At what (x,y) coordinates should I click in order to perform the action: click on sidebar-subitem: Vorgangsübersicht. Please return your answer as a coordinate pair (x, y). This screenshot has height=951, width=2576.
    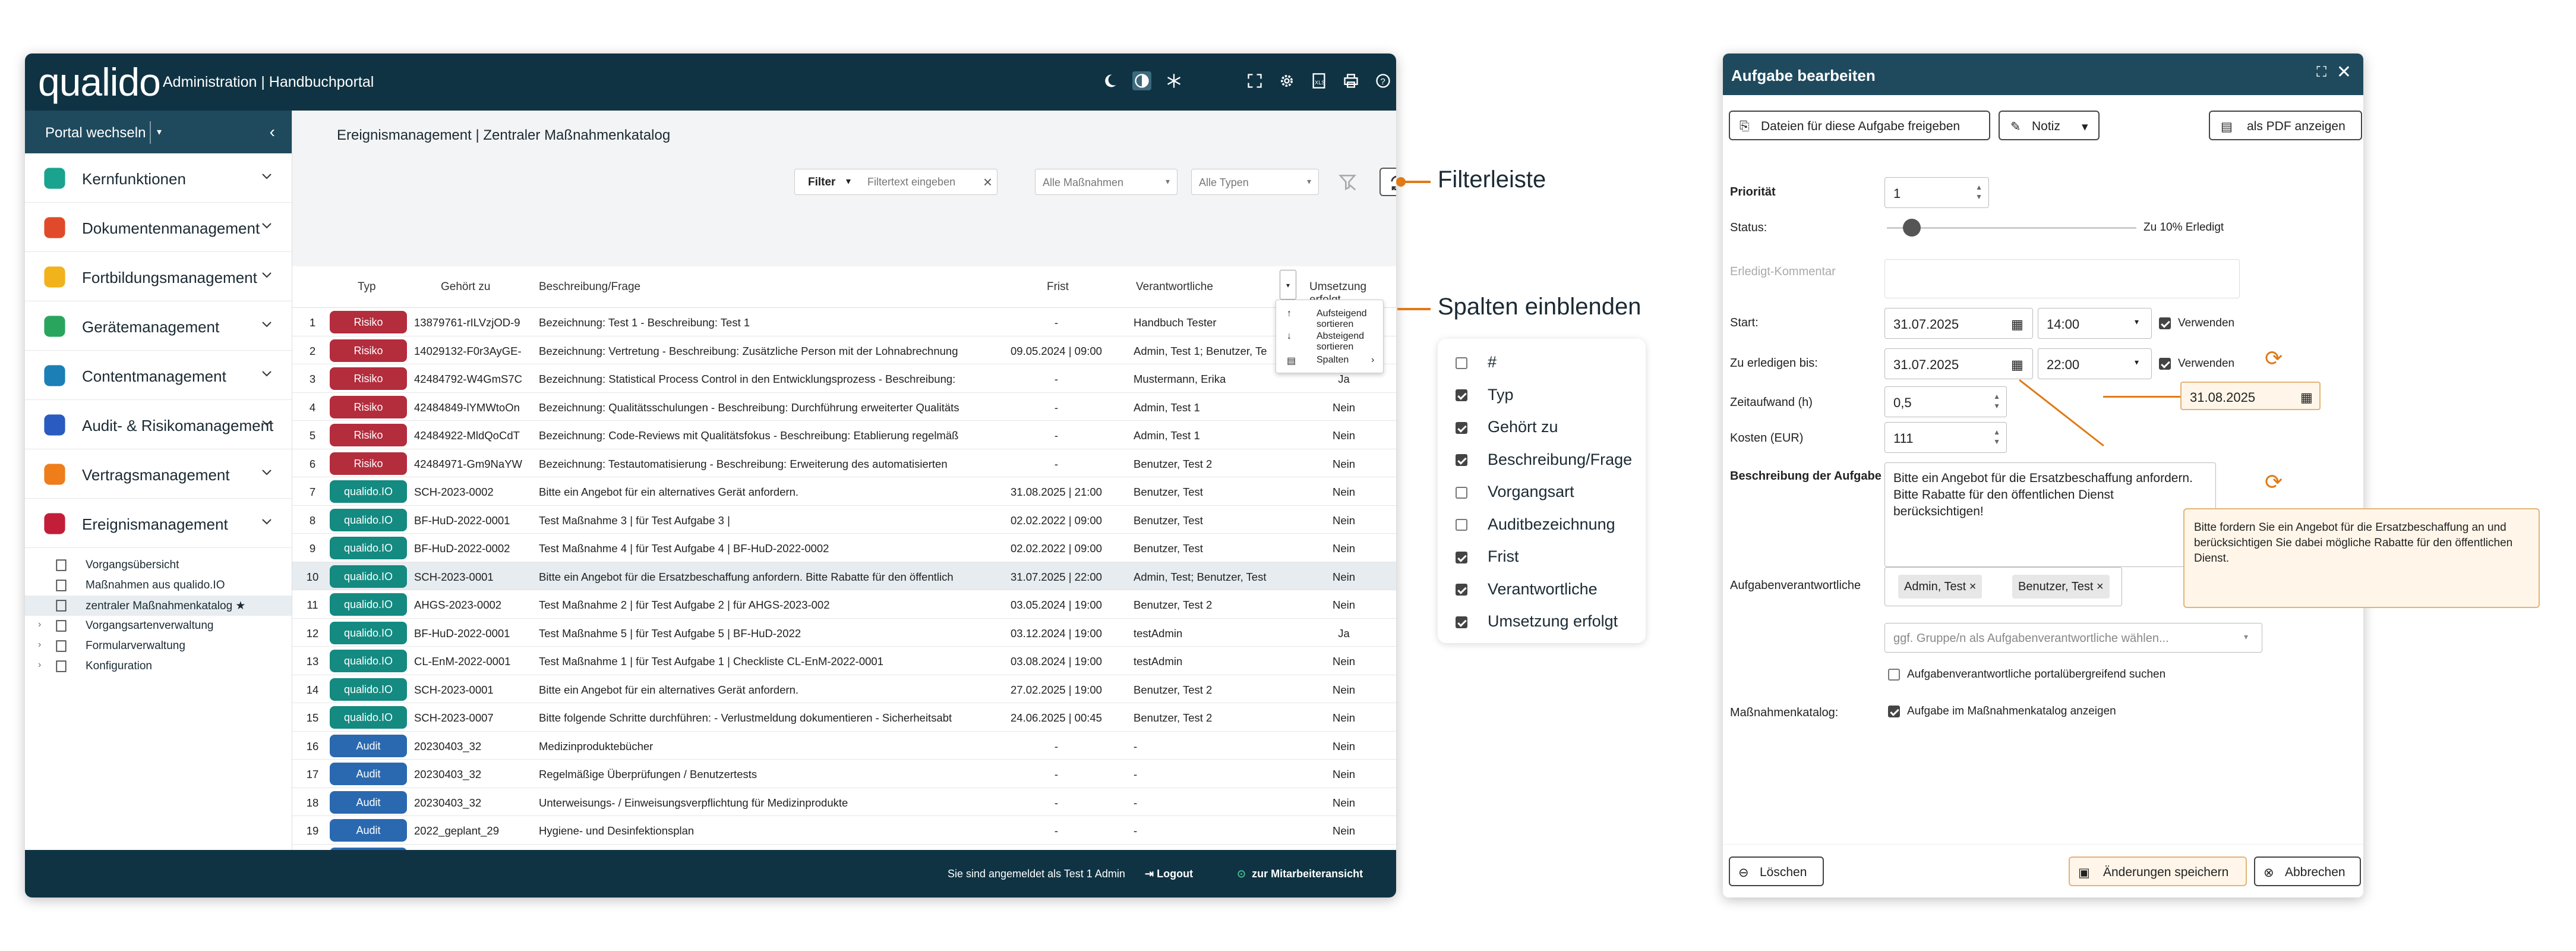
    Looking at the image, I should click on (158, 565).